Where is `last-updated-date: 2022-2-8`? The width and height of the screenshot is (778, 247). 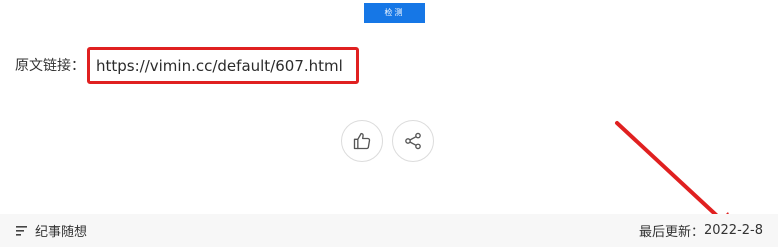
last-updated-date: 2022-2-8 is located at coordinates (733, 230).